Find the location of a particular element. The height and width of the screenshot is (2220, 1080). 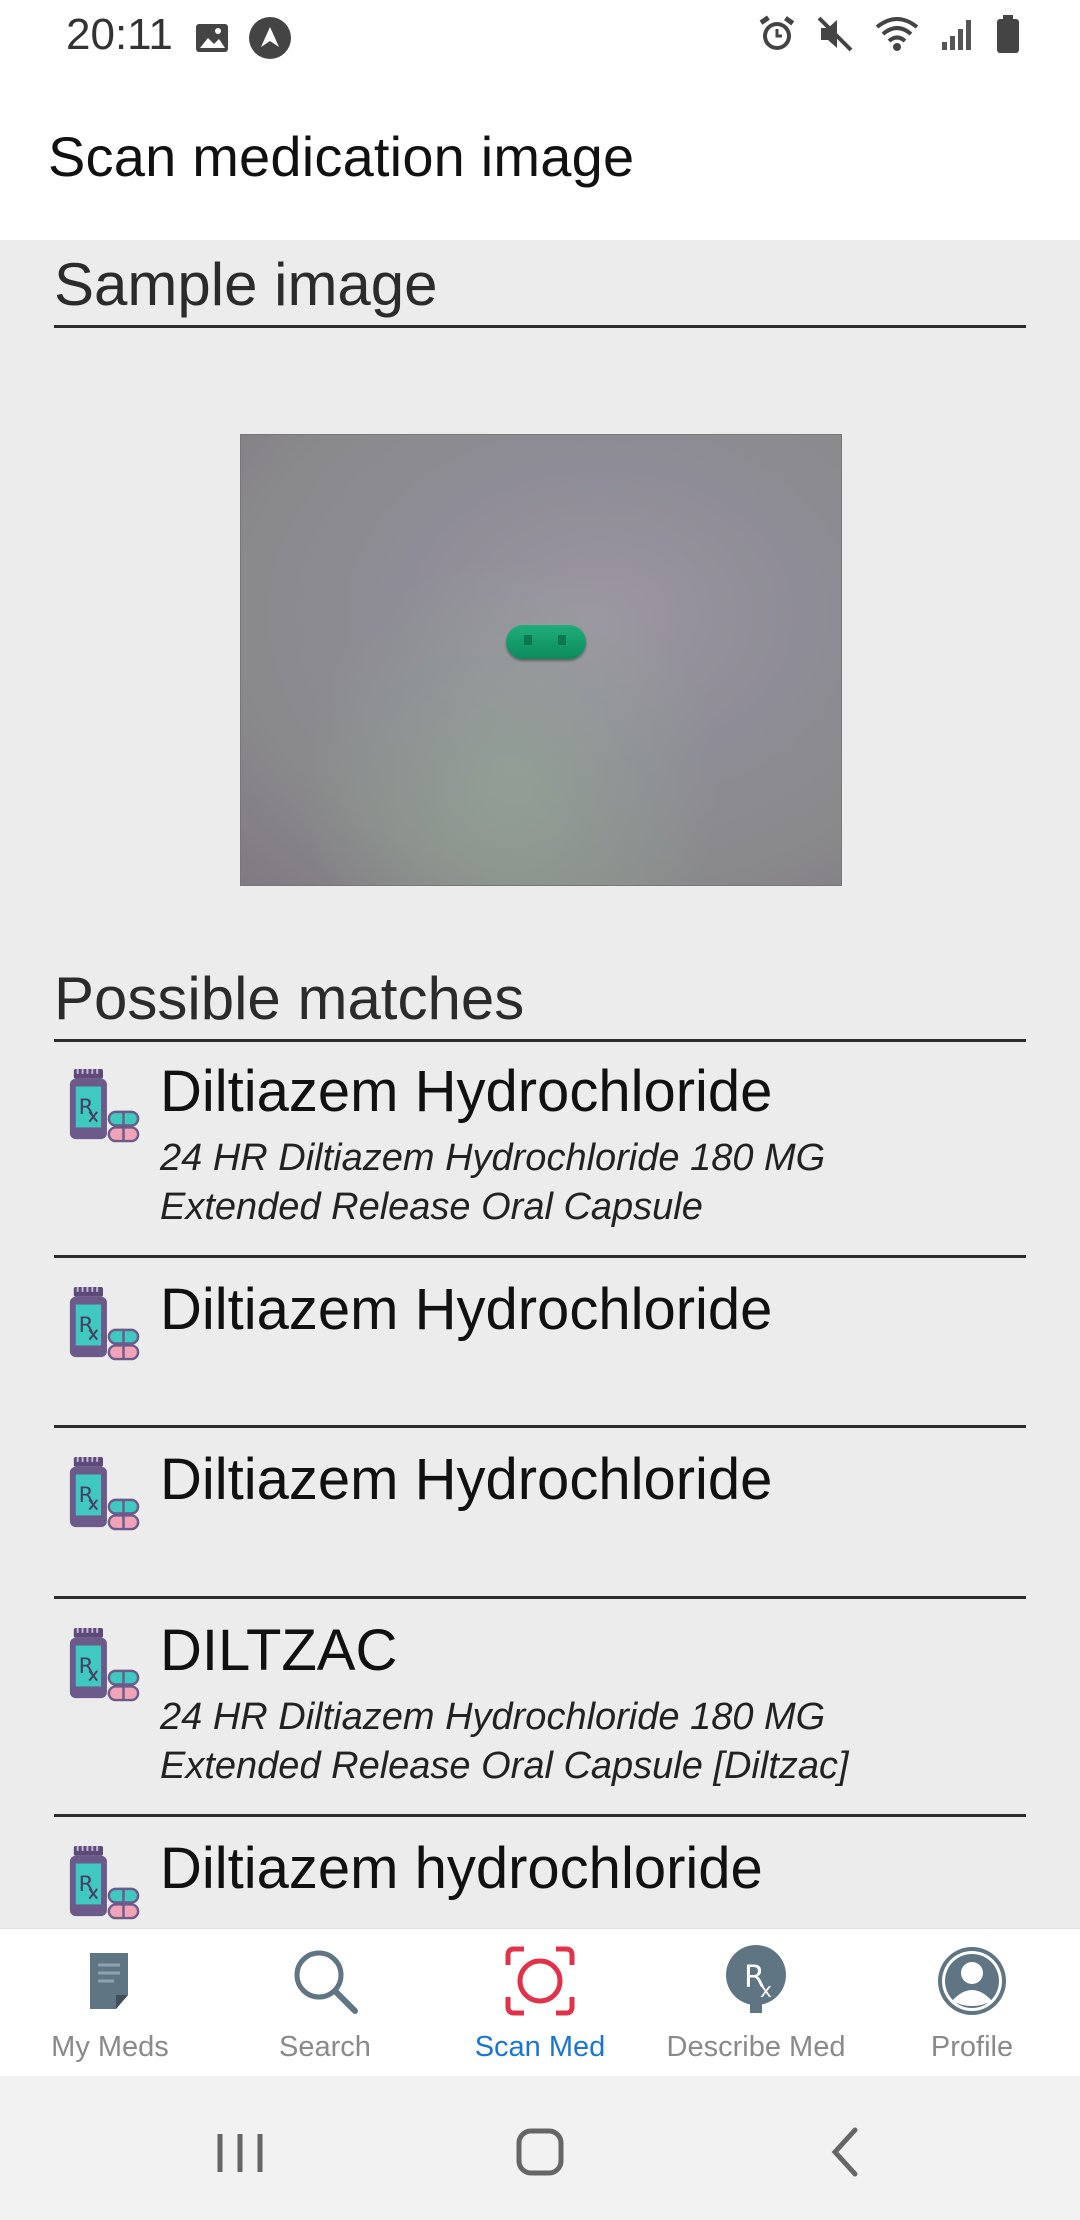

page-title: Scan medication image is located at coordinates (341, 156).